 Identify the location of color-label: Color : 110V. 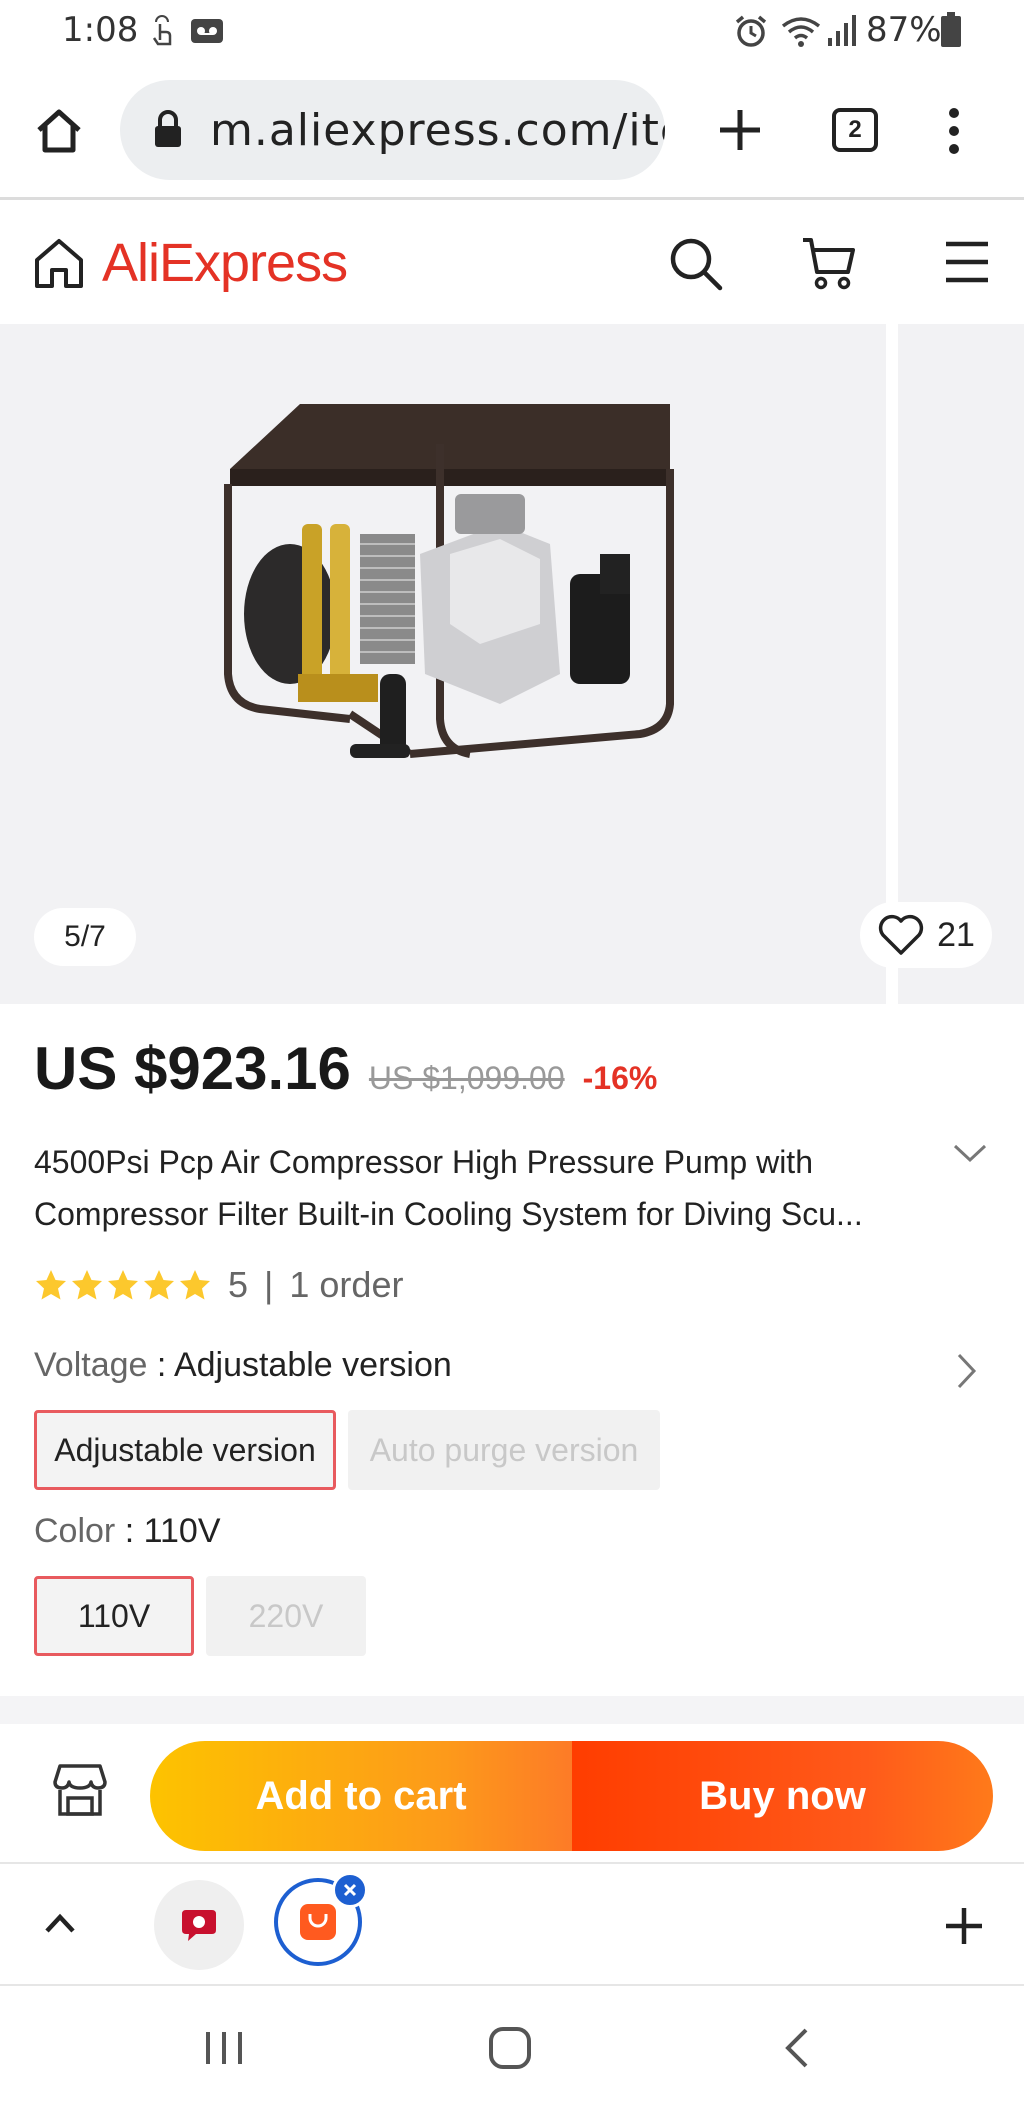
(127, 1531).